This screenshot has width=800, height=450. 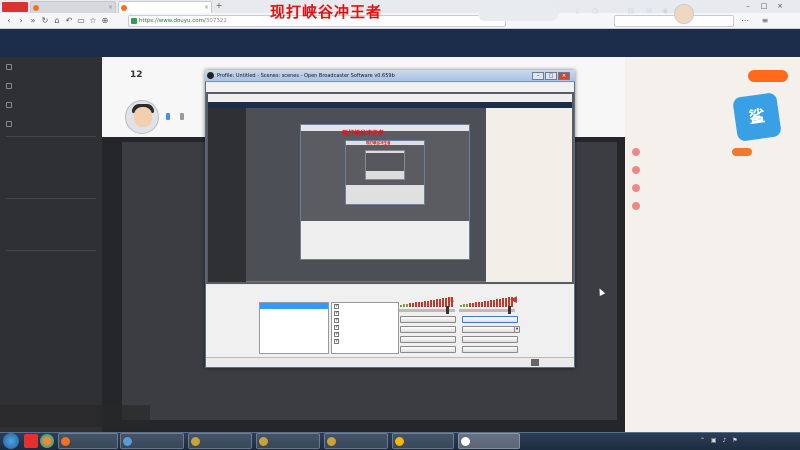 I want to click on broadcast-icon: ◉, so click(x=665, y=16).